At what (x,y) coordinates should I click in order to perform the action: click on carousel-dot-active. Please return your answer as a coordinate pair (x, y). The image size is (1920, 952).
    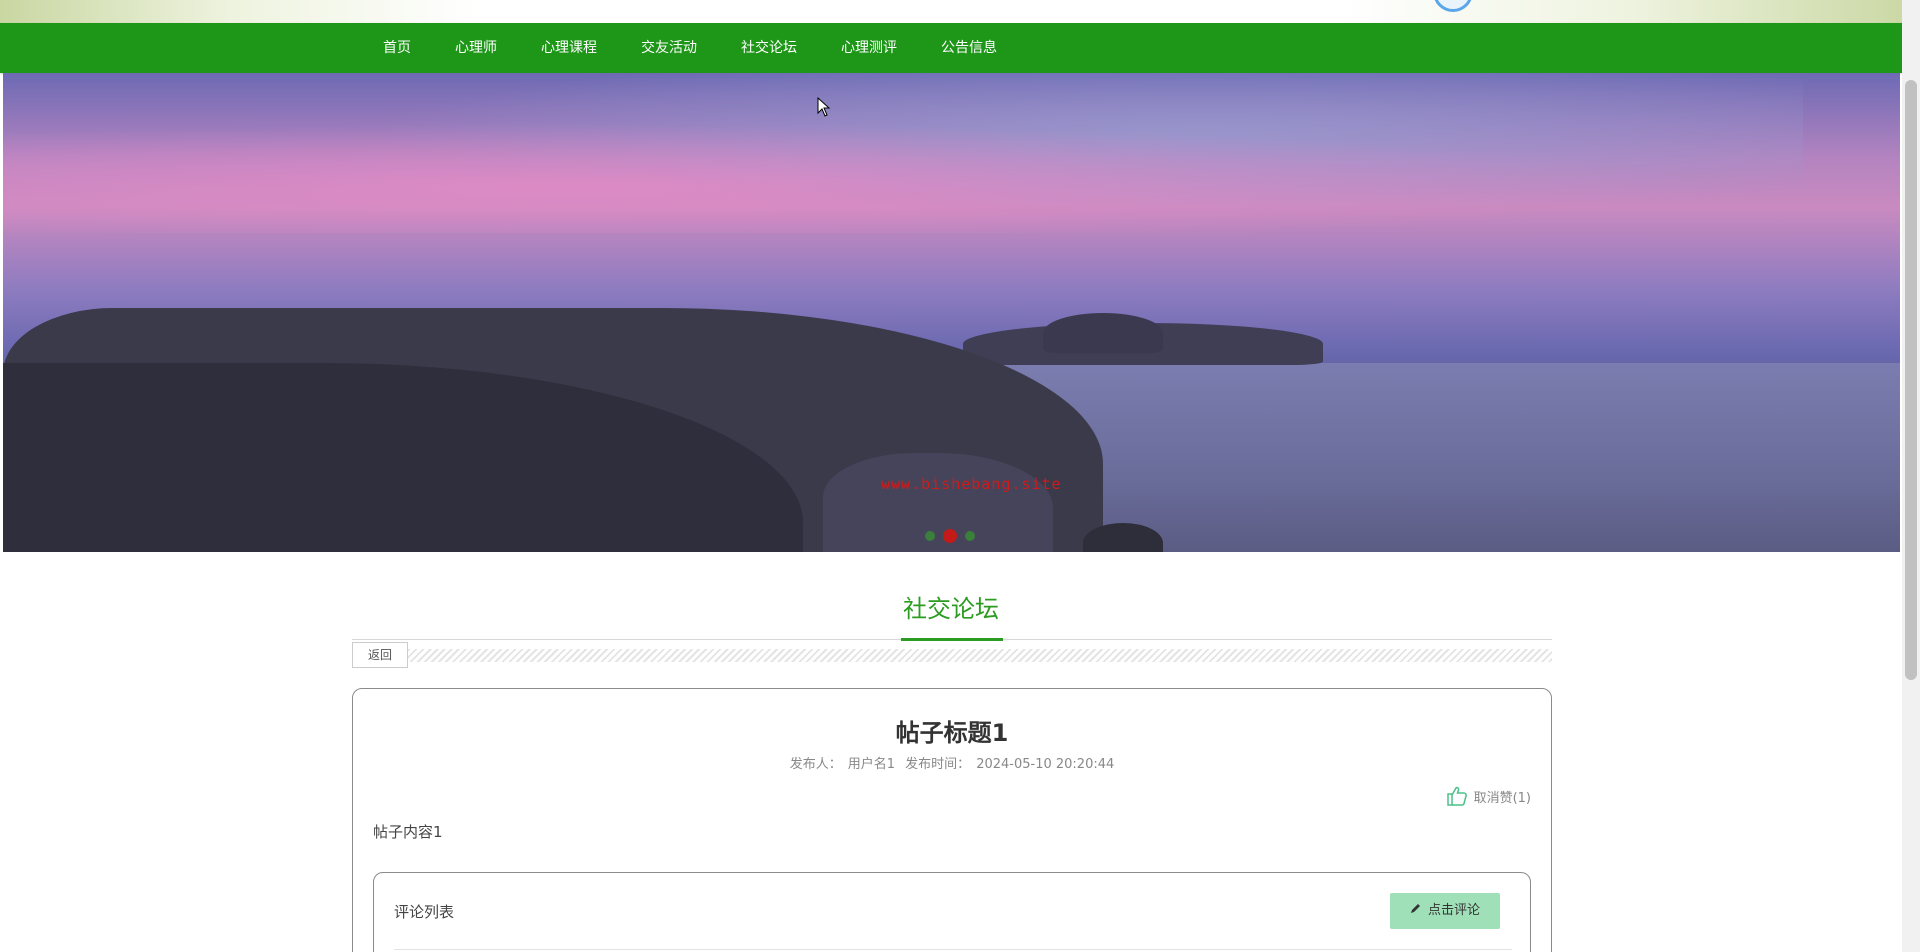
    Looking at the image, I should click on (950, 536).